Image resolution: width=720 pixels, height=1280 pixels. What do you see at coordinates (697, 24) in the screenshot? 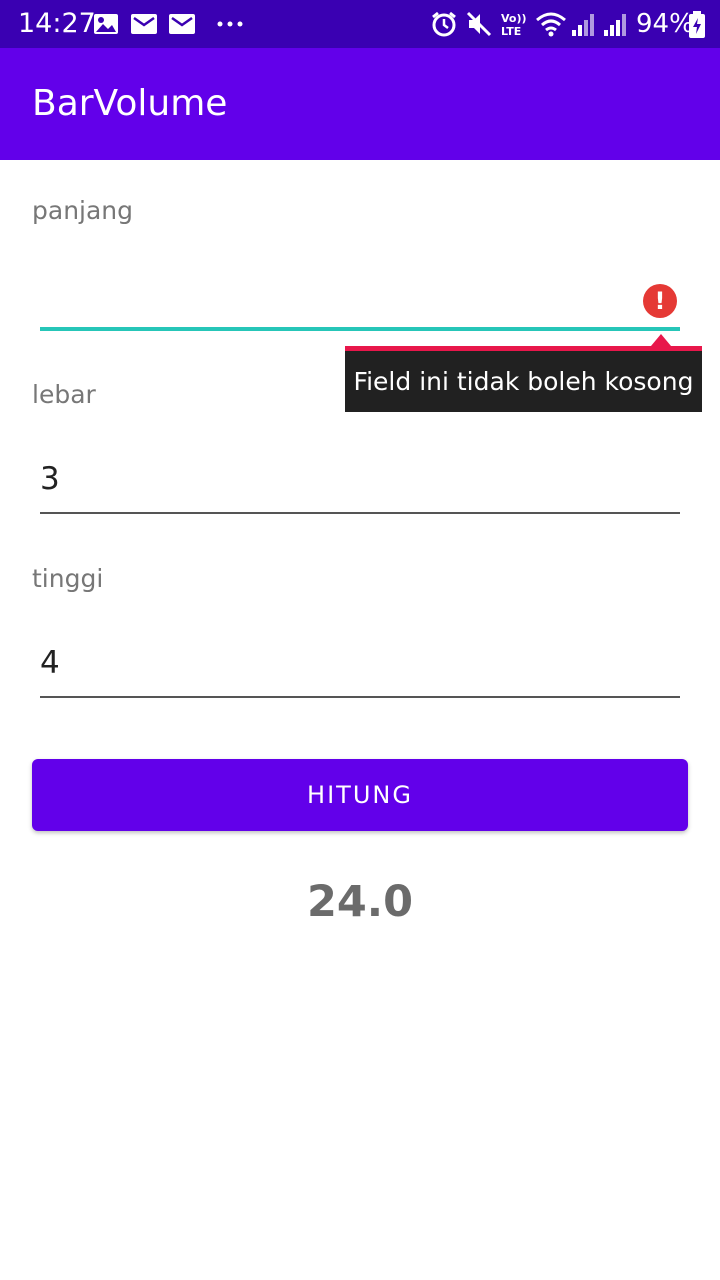
I see `battery-charging-icon` at bounding box center [697, 24].